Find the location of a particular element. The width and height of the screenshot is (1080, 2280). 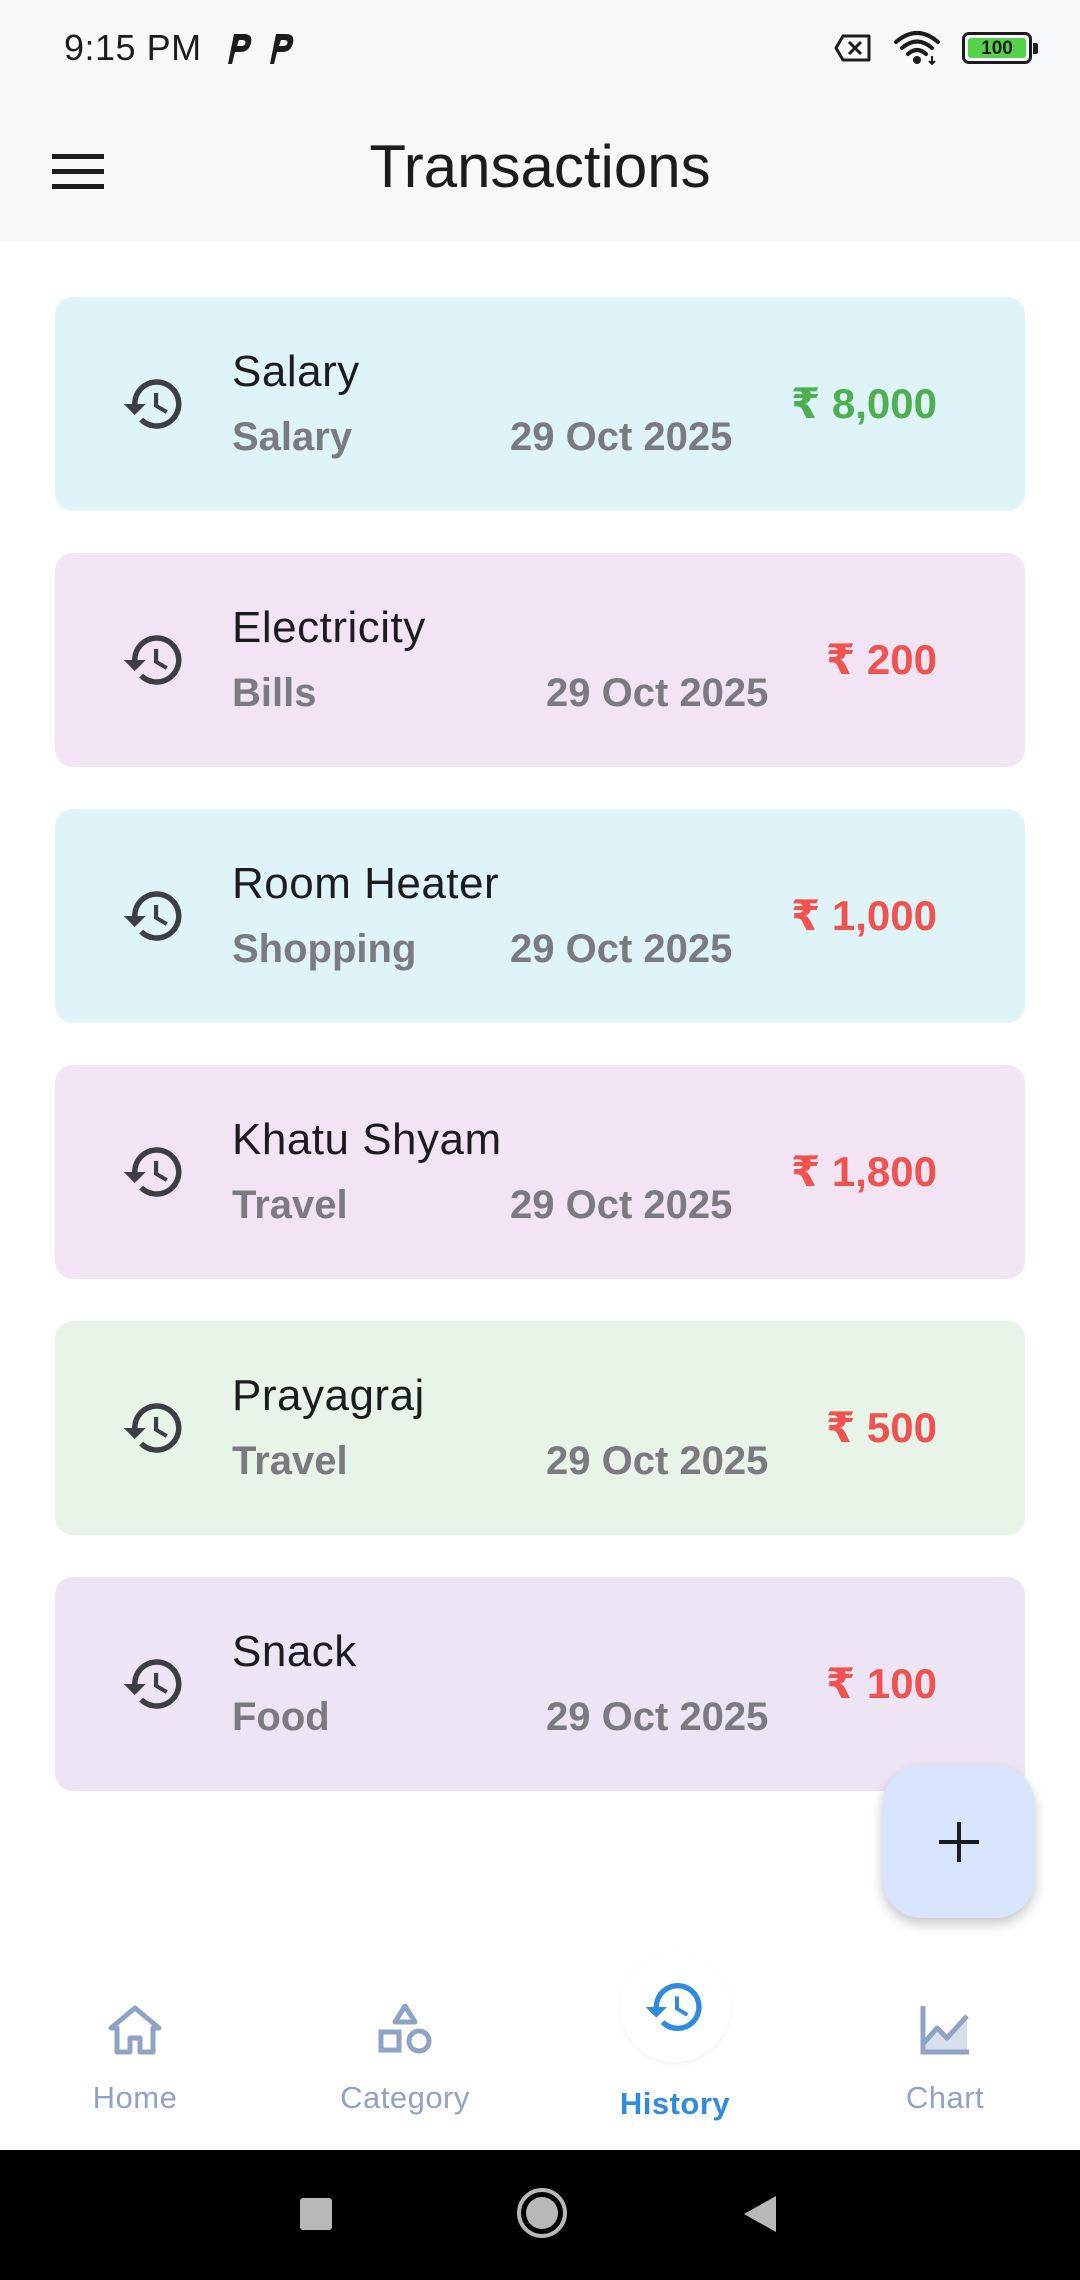

status-time: 9:15 PM is located at coordinates (133, 47).